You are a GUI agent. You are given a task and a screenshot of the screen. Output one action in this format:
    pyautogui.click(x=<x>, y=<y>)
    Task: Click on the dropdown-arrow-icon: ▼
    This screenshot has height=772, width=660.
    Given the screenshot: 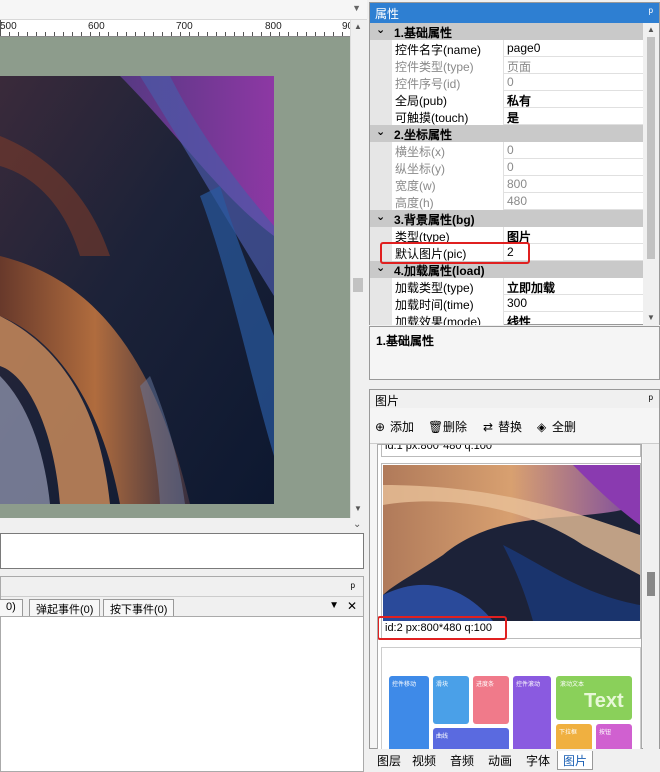 What is the action you would take?
    pyautogui.click(x=356, y=8)
    